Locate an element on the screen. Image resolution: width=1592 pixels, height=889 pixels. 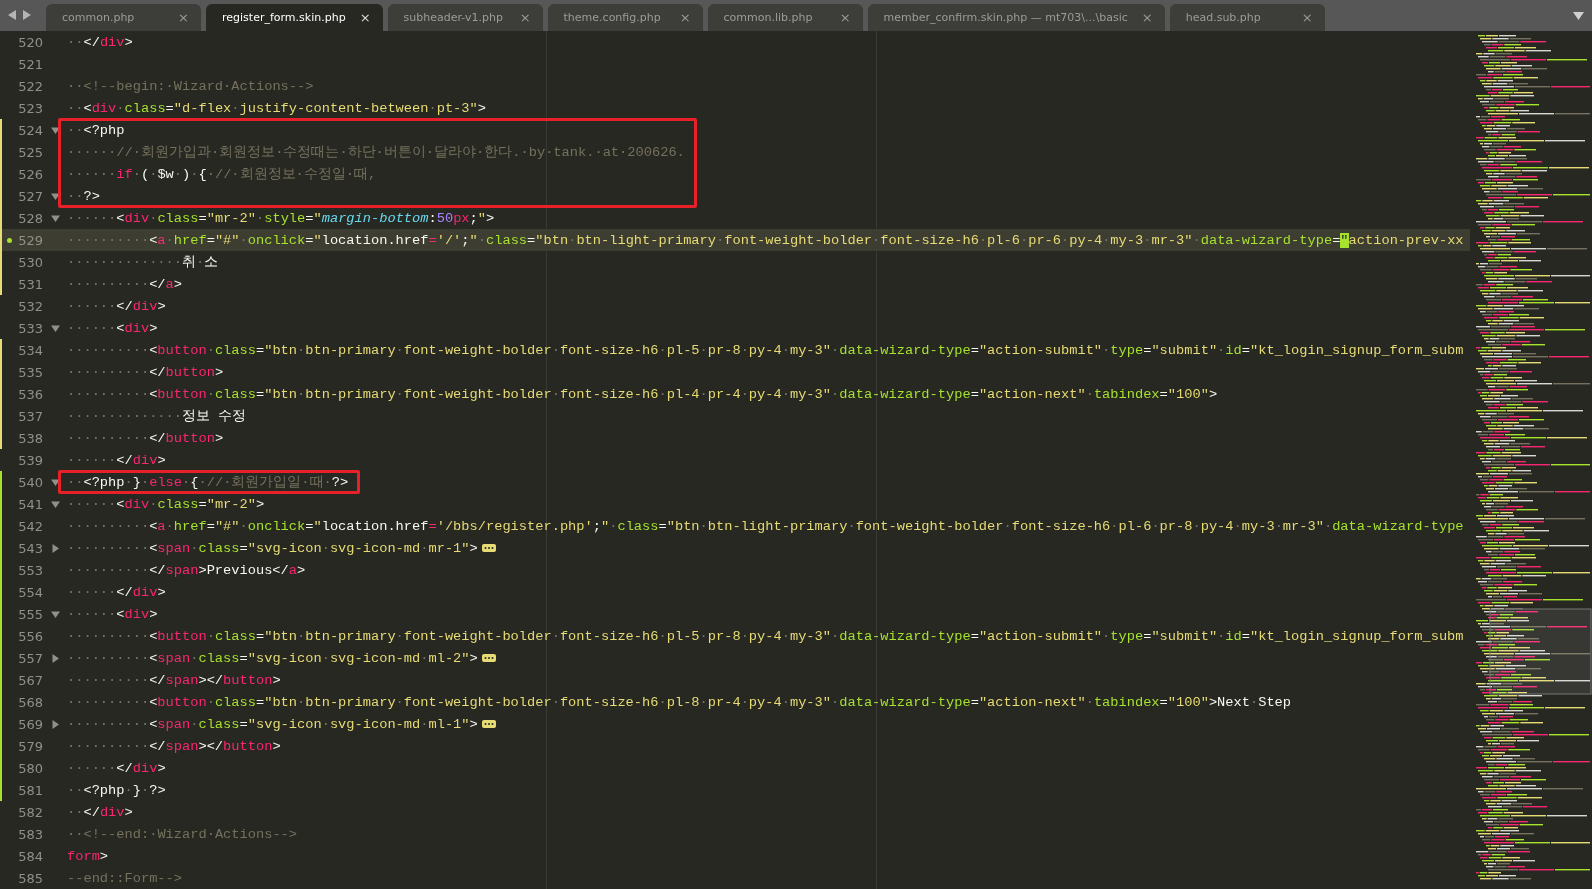
line-number: 585 is located at coordinates (30, 878).